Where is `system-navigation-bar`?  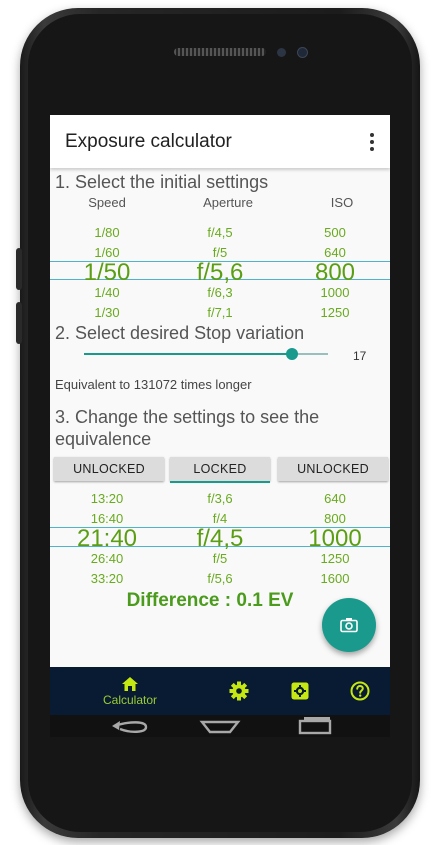 system-navigation-bar is located at coordinates (220, 726).